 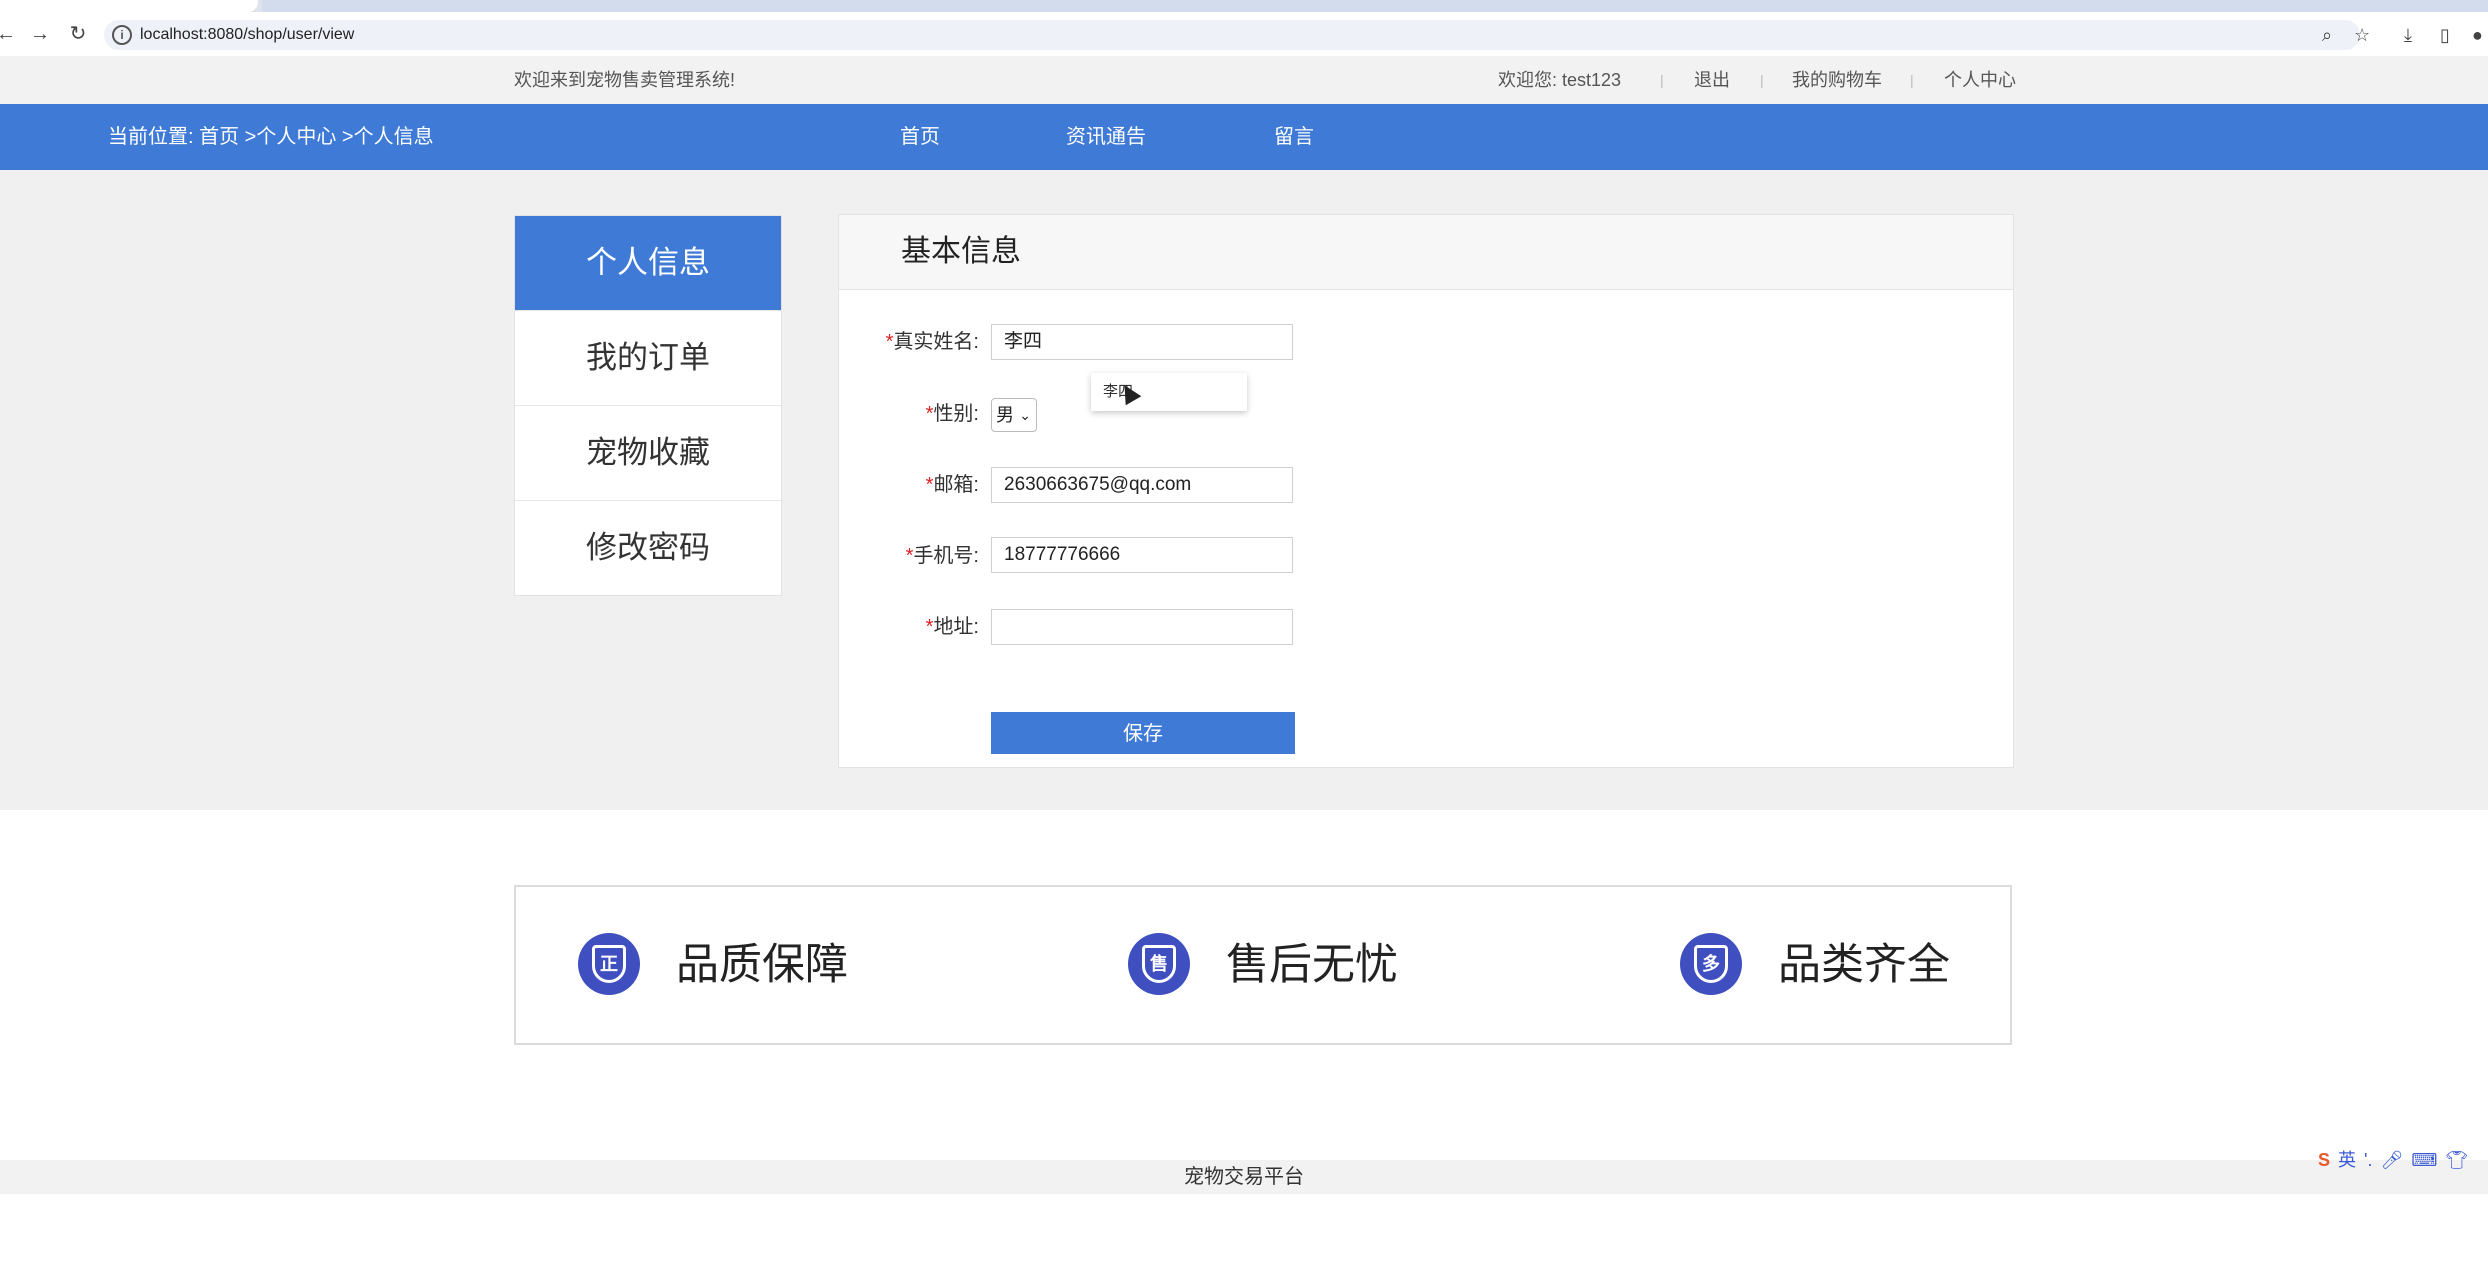 I want to click on panel-header: 基本信息, so click(x=1426, y=252).